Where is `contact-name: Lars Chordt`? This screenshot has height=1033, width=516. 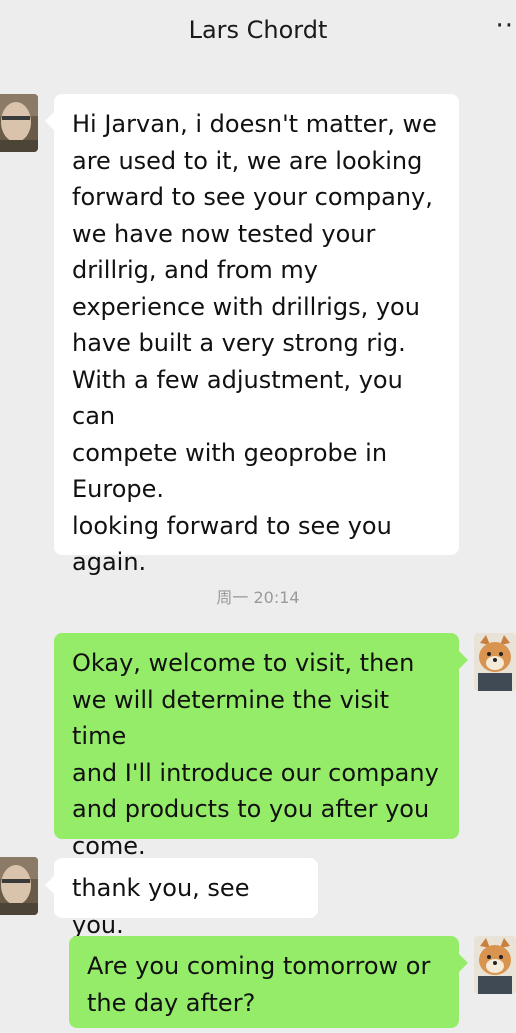
contact-name: Lars Chordt is located at coordinates (258, 30).